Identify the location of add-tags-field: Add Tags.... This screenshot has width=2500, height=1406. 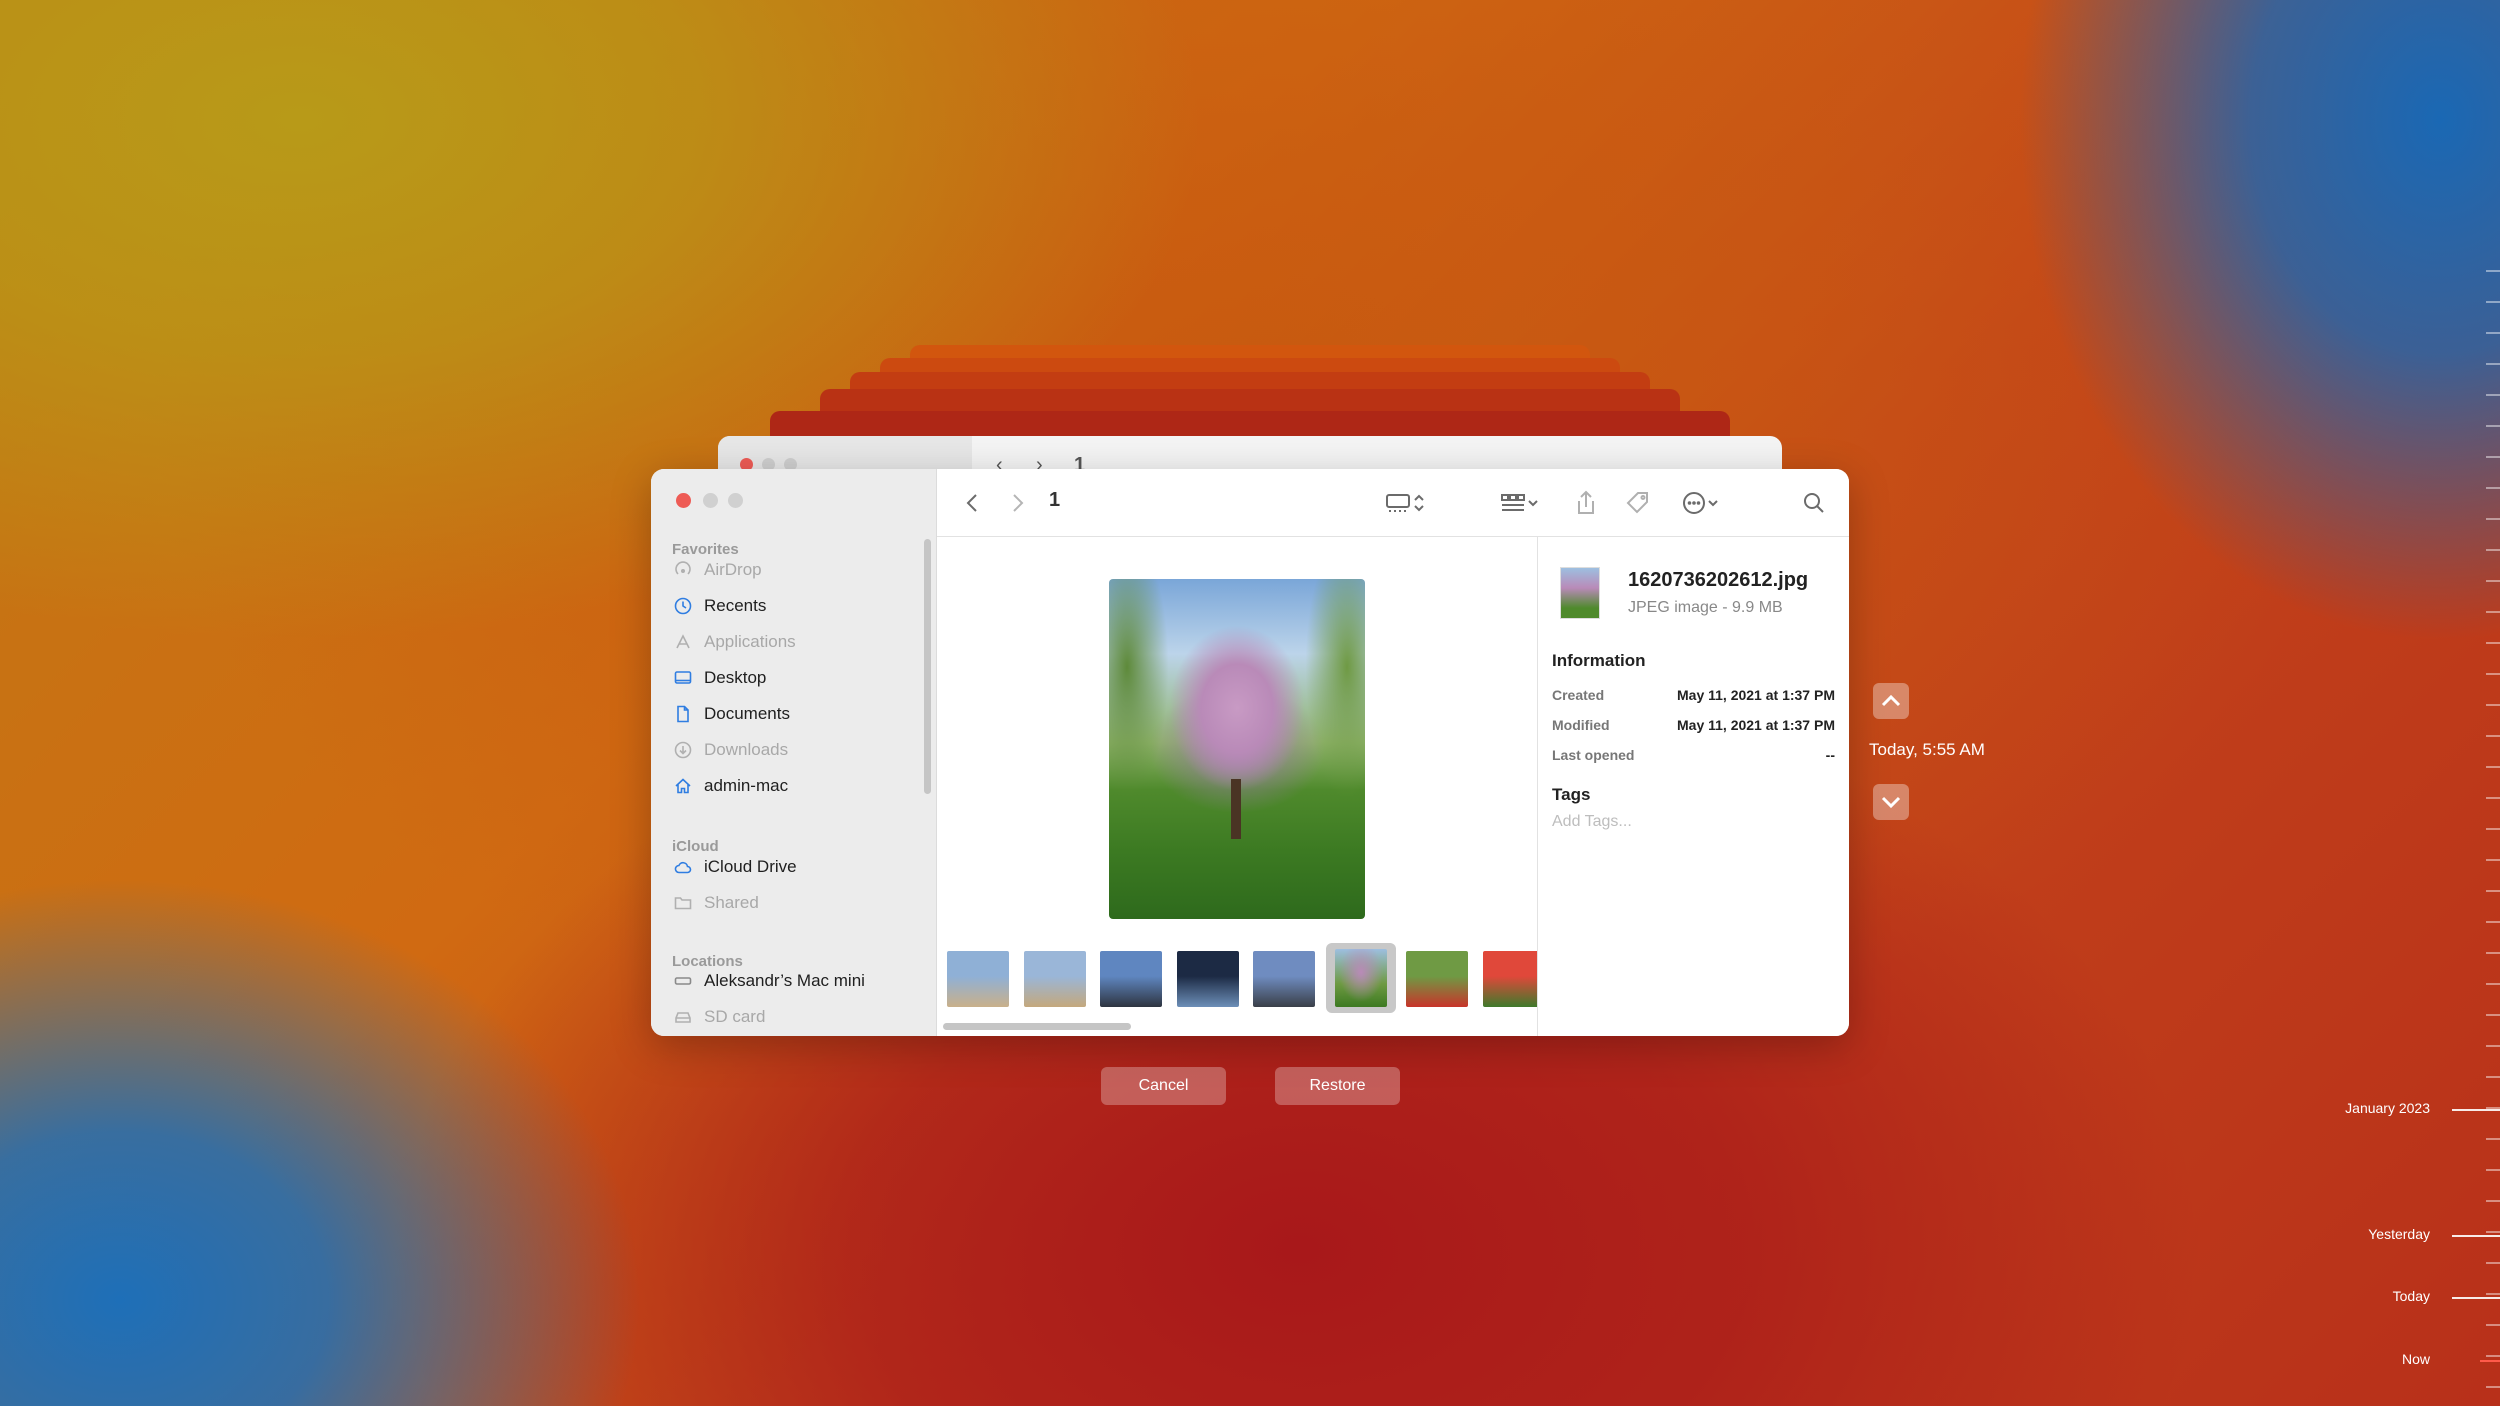
(1592, 822).